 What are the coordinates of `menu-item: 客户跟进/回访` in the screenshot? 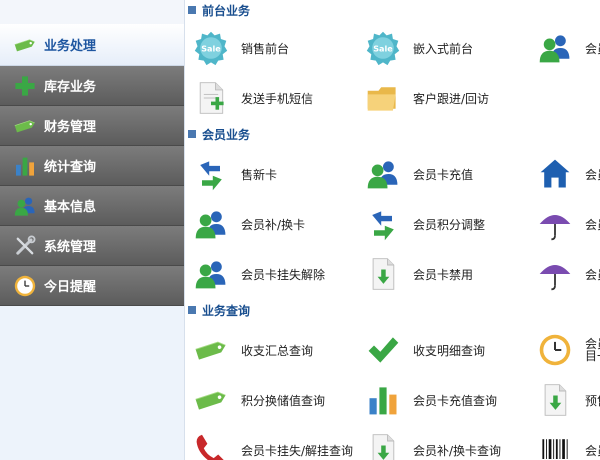 It's located at (450, 98).